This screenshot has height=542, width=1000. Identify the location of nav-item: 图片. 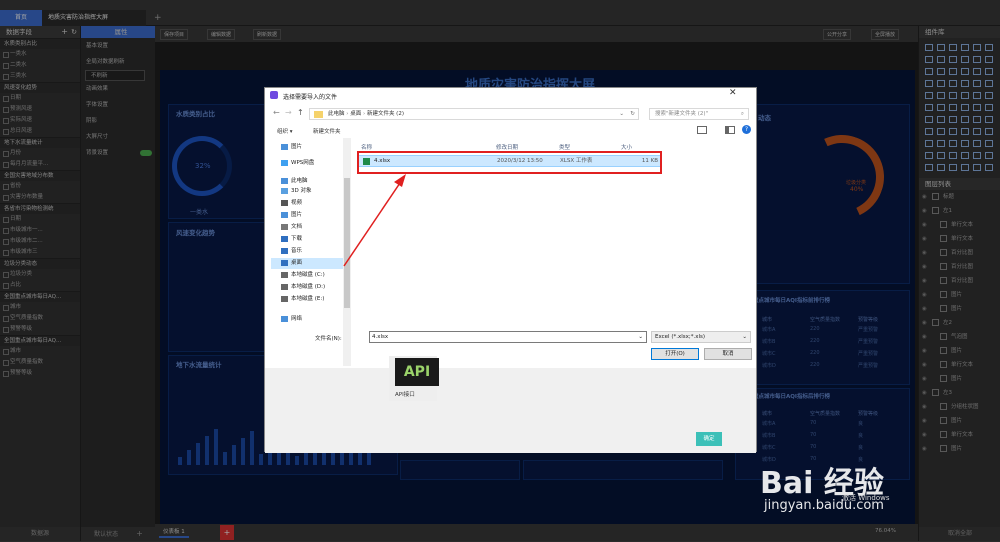
(291, 215).